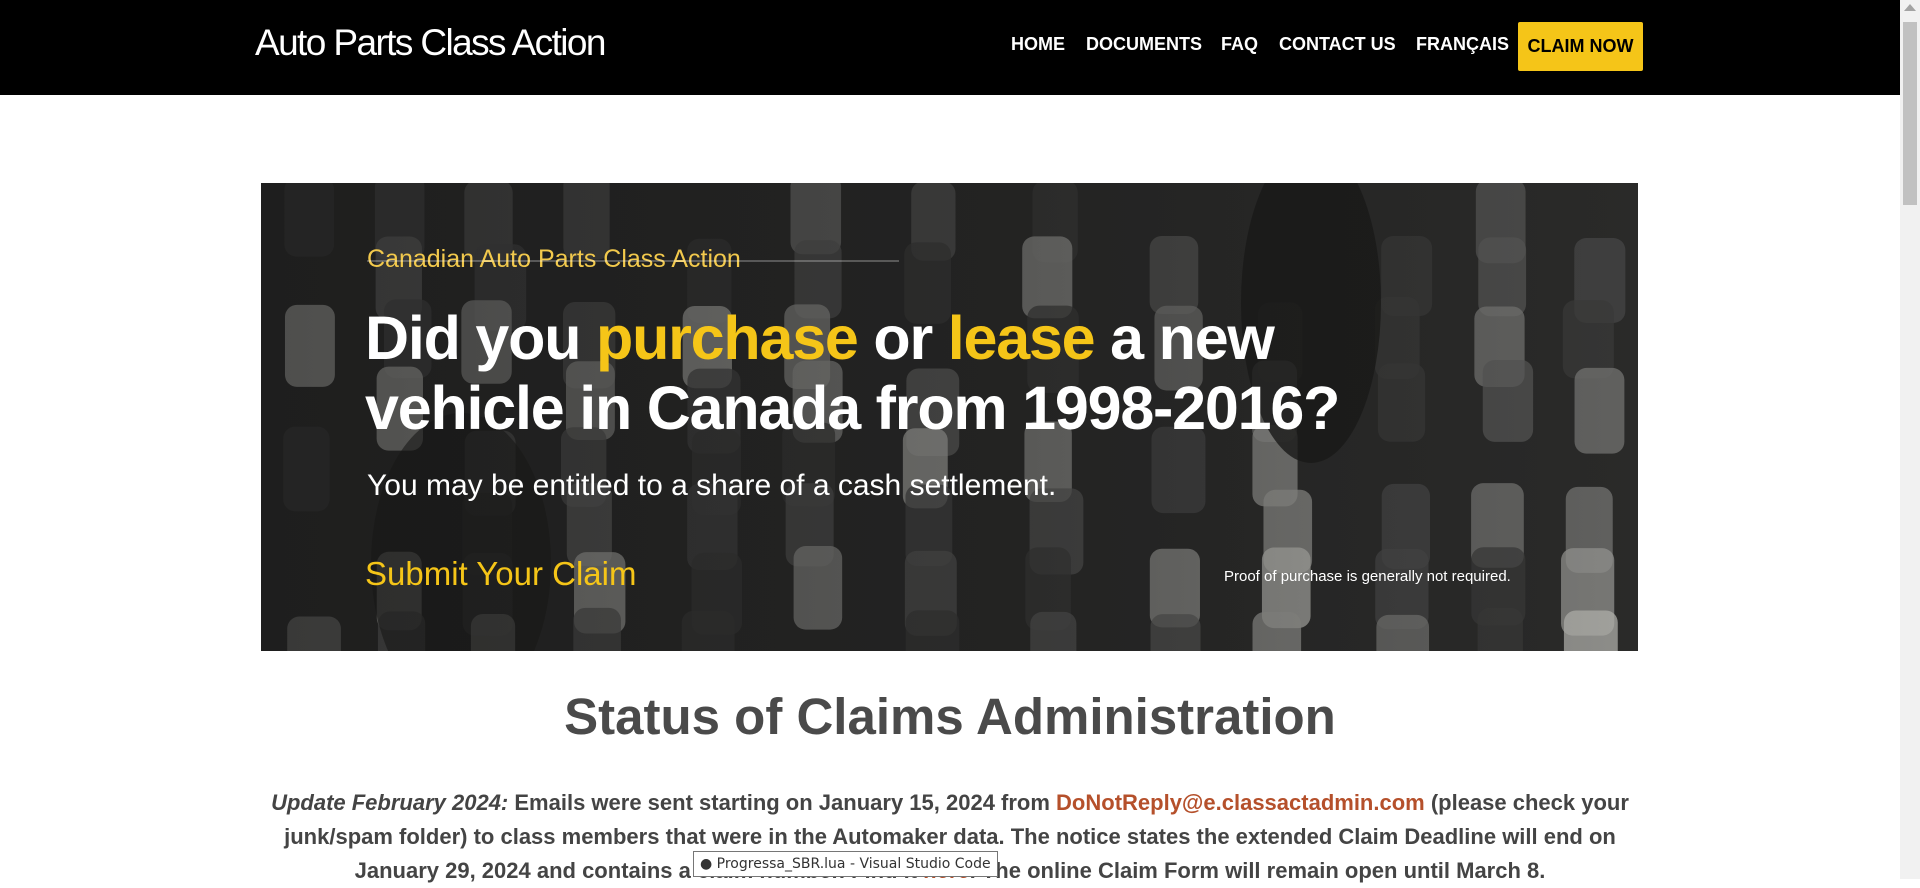 Image resolution: width=1920 pixels, height=888 pixels. What do you see at coordinates (1462, 44) in the screenshot?
I see `nav-francais: FRANÇAIS` at bounding box center [1462, 44].